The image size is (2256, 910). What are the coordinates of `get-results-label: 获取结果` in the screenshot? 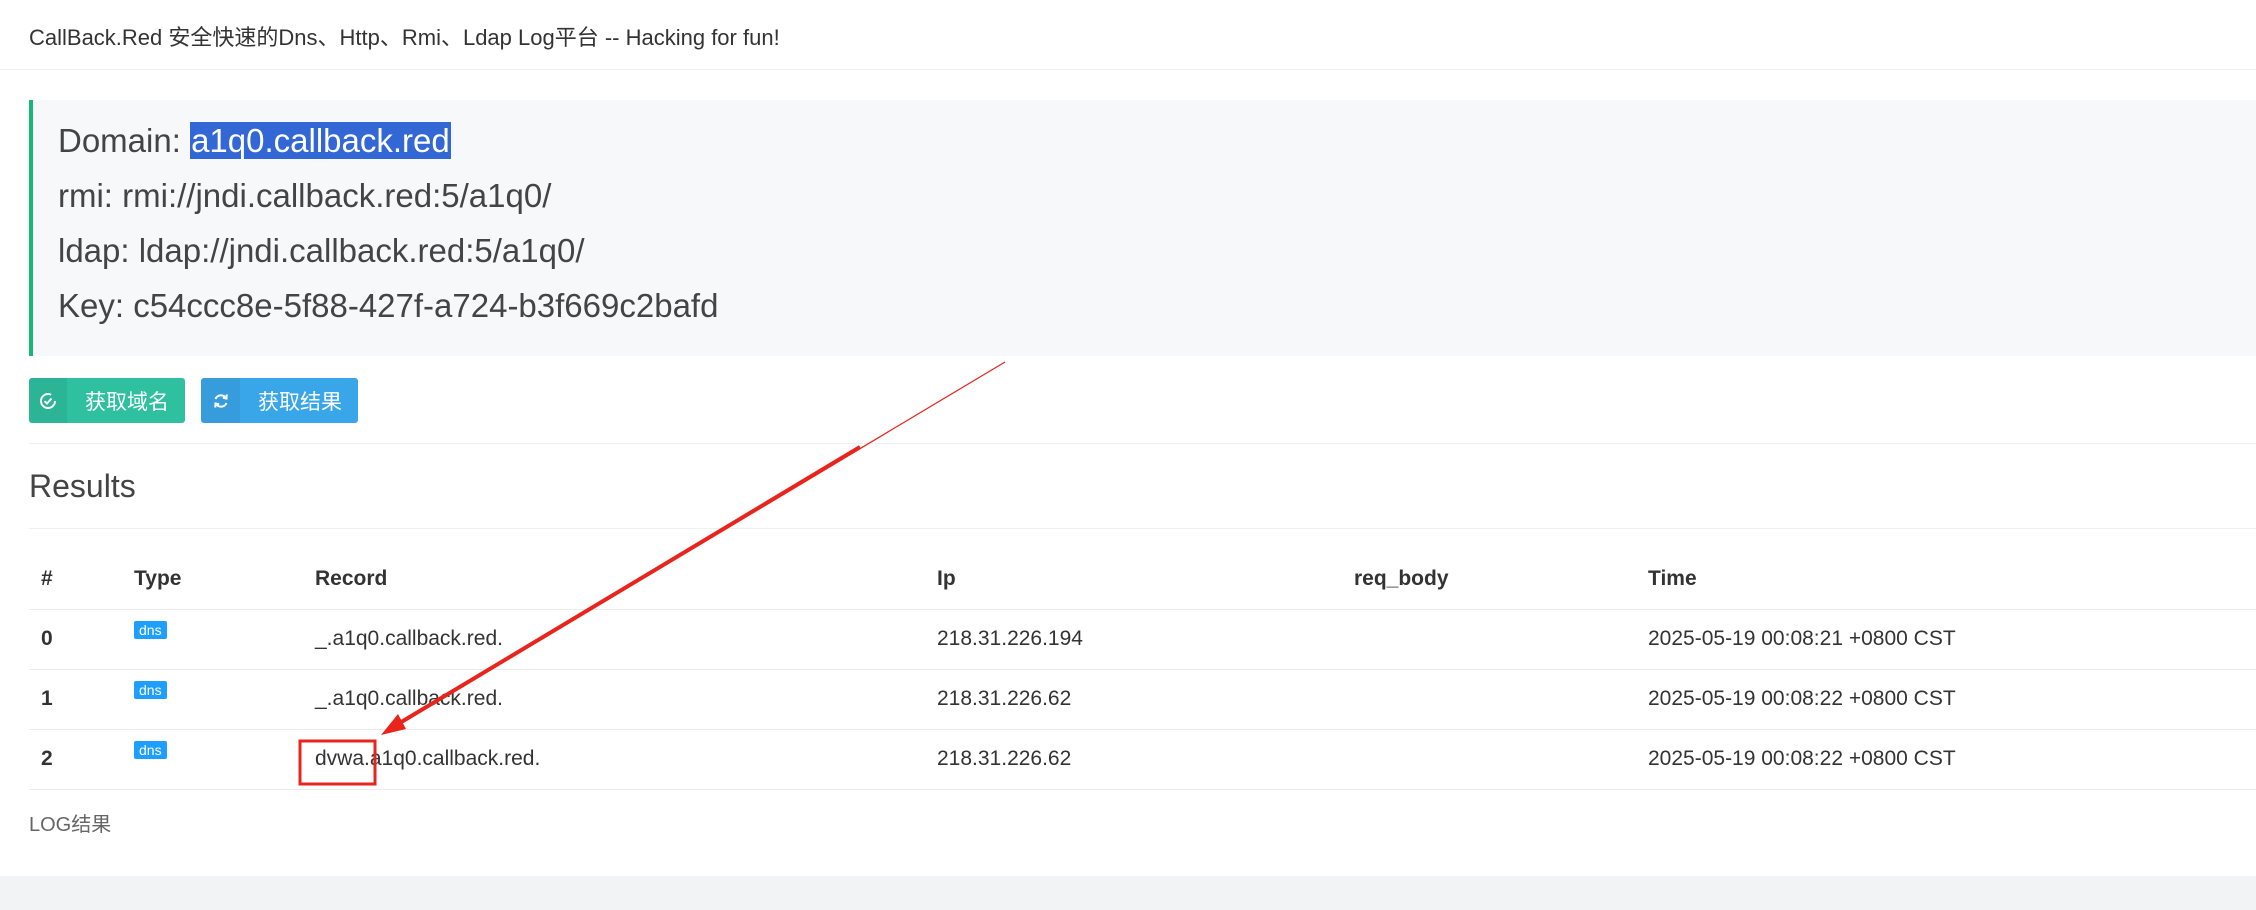 It's located at (300, 402).